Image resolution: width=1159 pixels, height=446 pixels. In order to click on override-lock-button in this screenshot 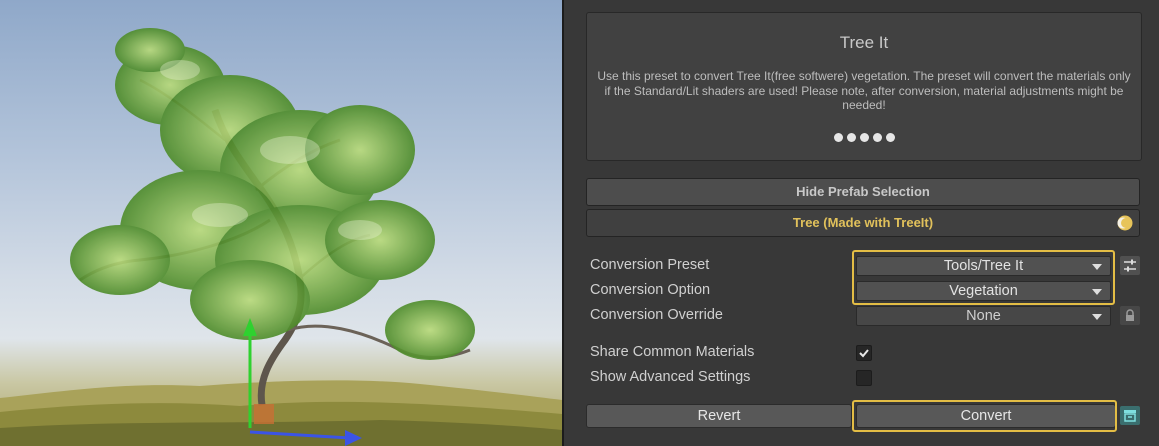, I will do `click(1130, 315)`.